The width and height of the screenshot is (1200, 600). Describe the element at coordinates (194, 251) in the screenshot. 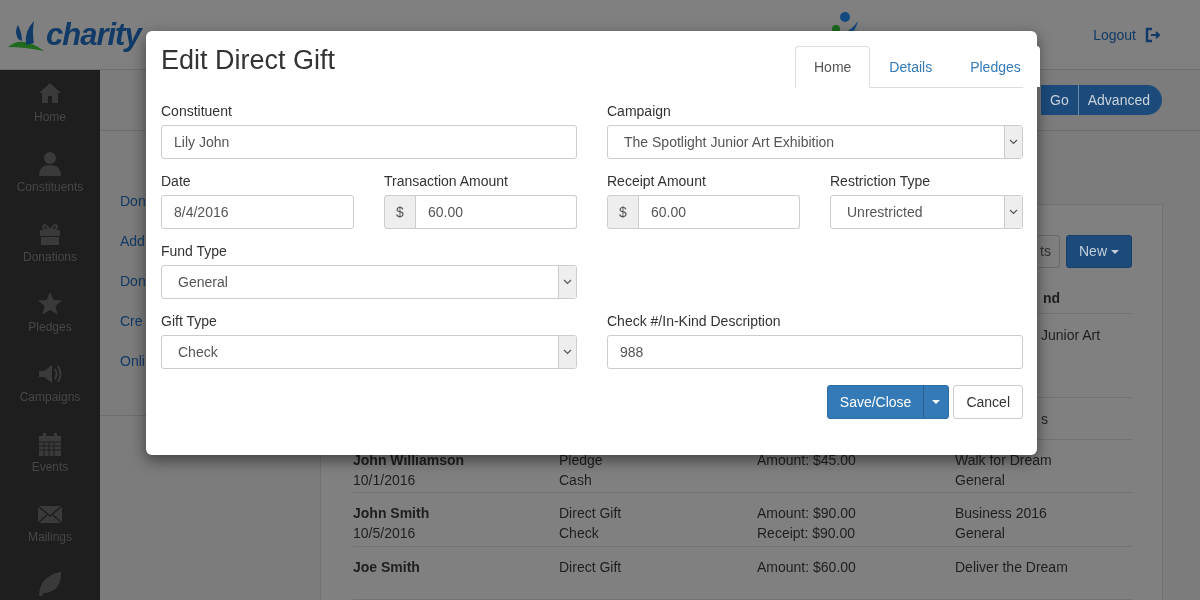

I see `field-label: Fund Type` at that location.